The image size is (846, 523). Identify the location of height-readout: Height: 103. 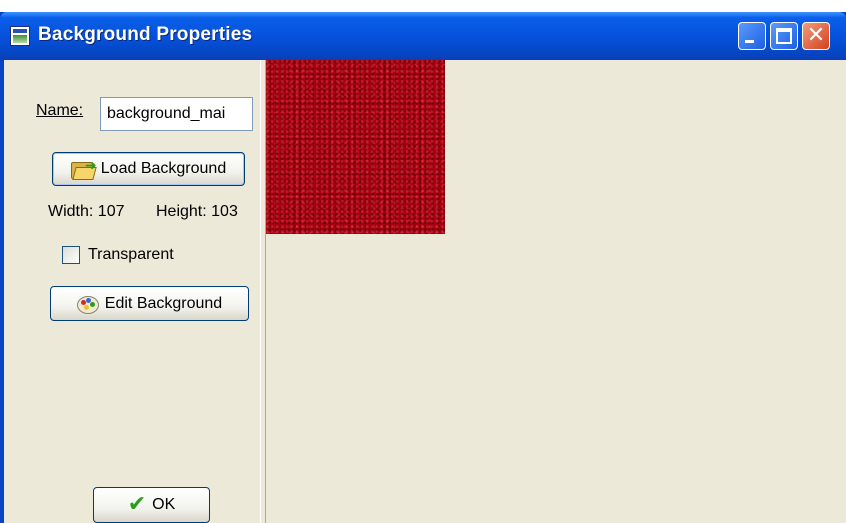
(197, 211).